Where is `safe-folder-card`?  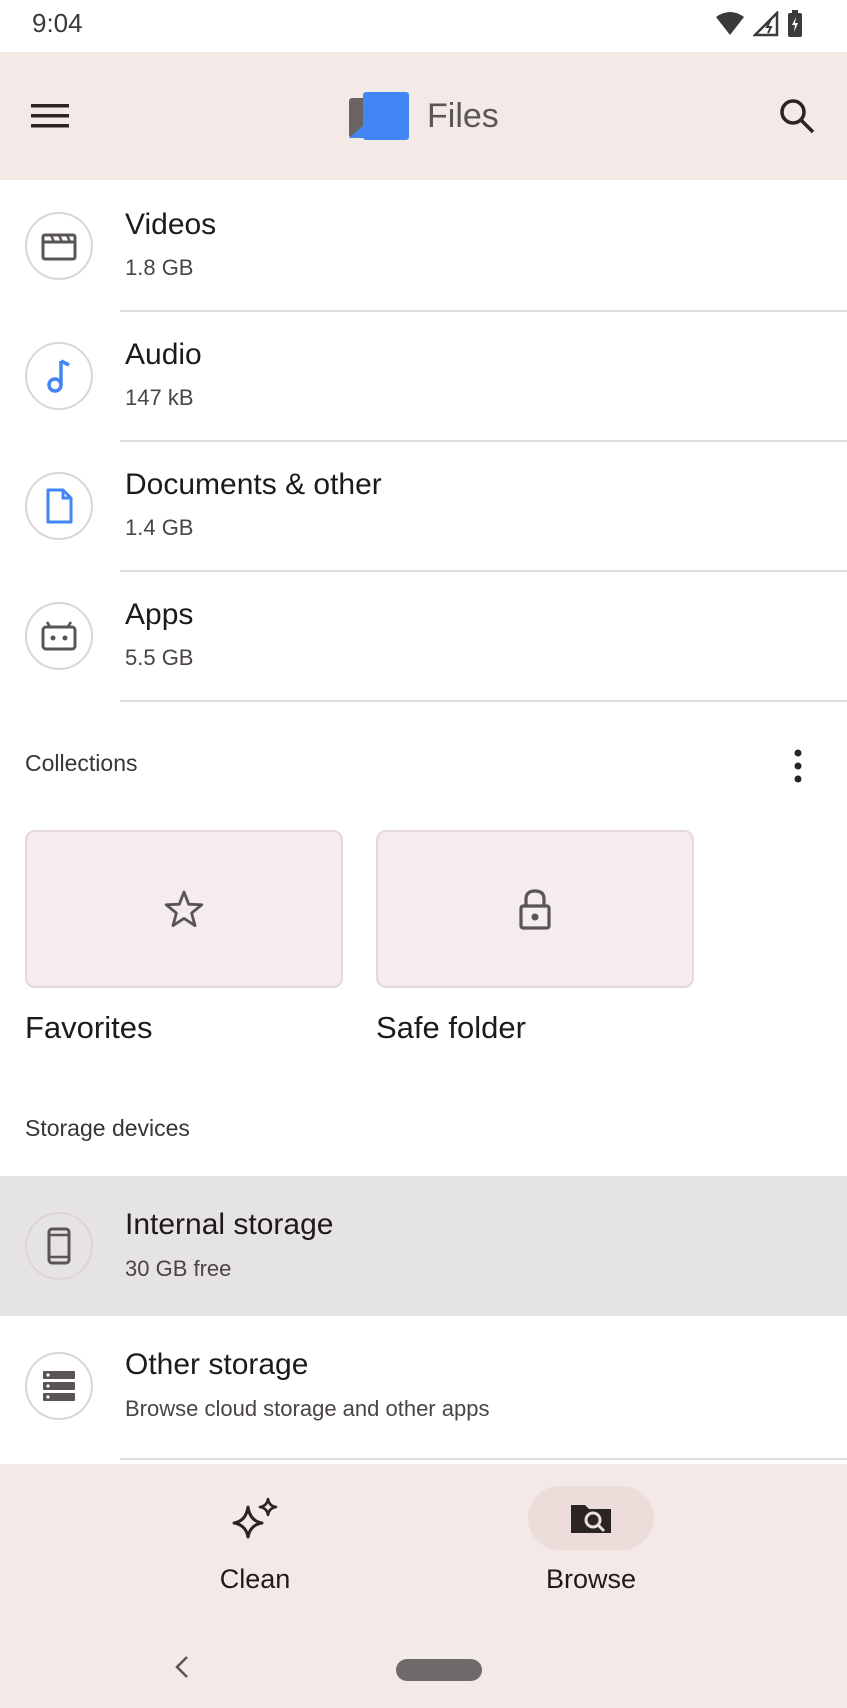 safe-folder-card is located at coordinates (535, 909).